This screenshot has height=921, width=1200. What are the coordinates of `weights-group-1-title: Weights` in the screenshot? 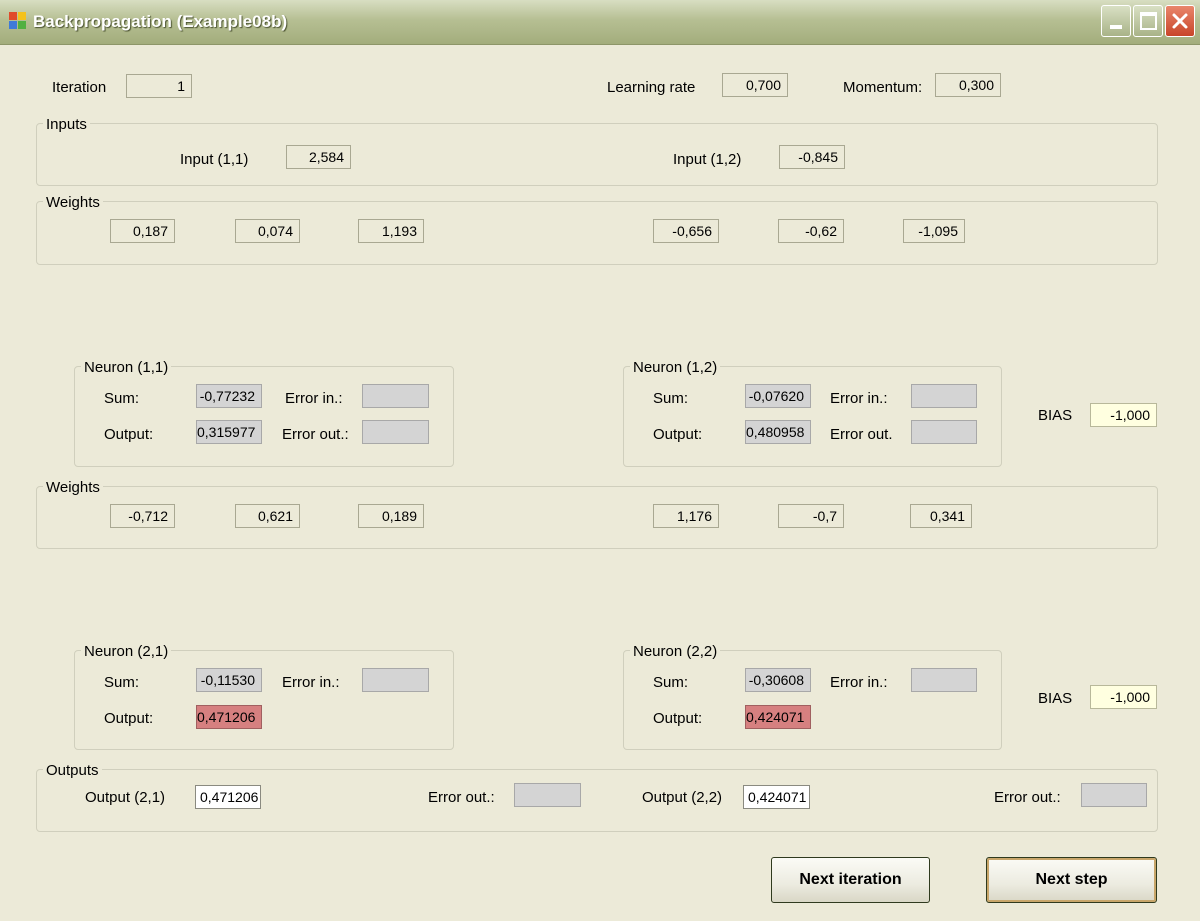 It's located at (73, 203).